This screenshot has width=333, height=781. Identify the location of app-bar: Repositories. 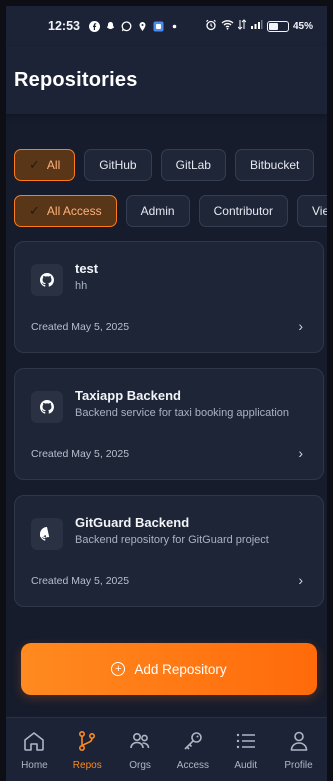
(166, 80).